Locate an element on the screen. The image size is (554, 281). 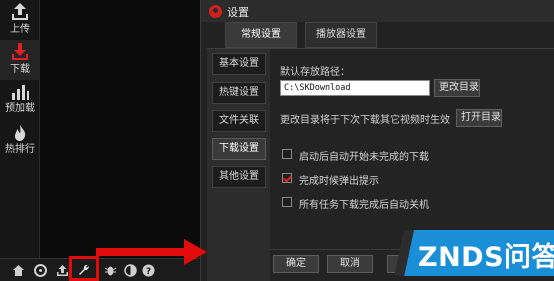
sidebar-item-label: 预加载 is located at coordinates (20, 108).